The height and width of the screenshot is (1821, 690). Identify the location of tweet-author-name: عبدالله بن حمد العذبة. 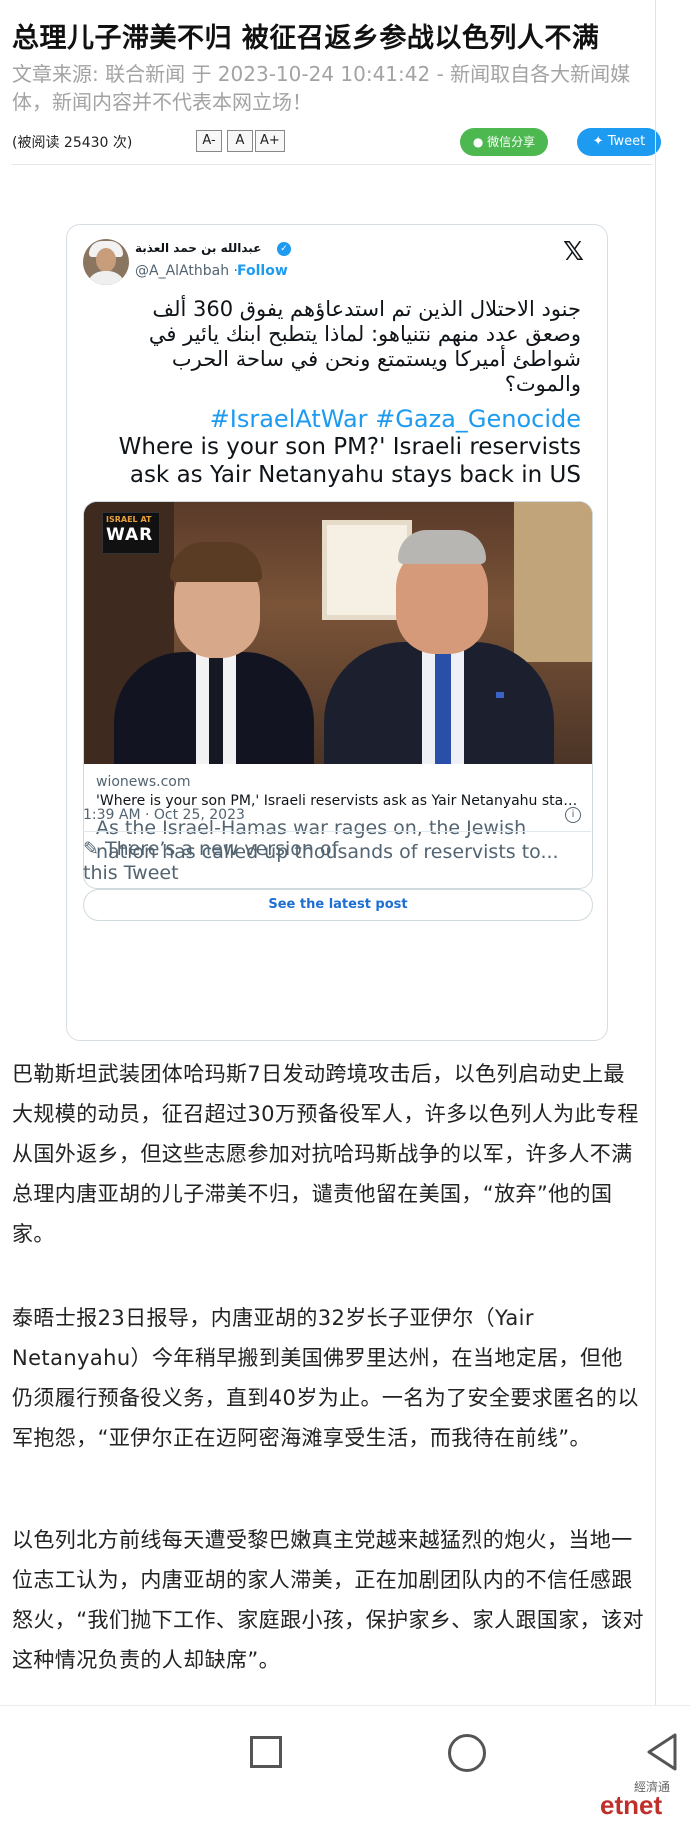
(198, 248).